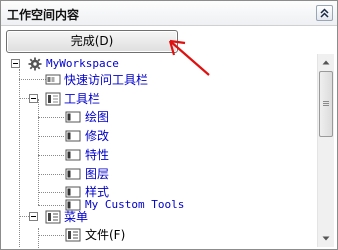 Image resolution: width=338 pixels, height=250 pixels. What do you see at coordinates (97, 136) in the screenshot?
I see `tree-item-label: 修改` at bounding box center [97, 136].